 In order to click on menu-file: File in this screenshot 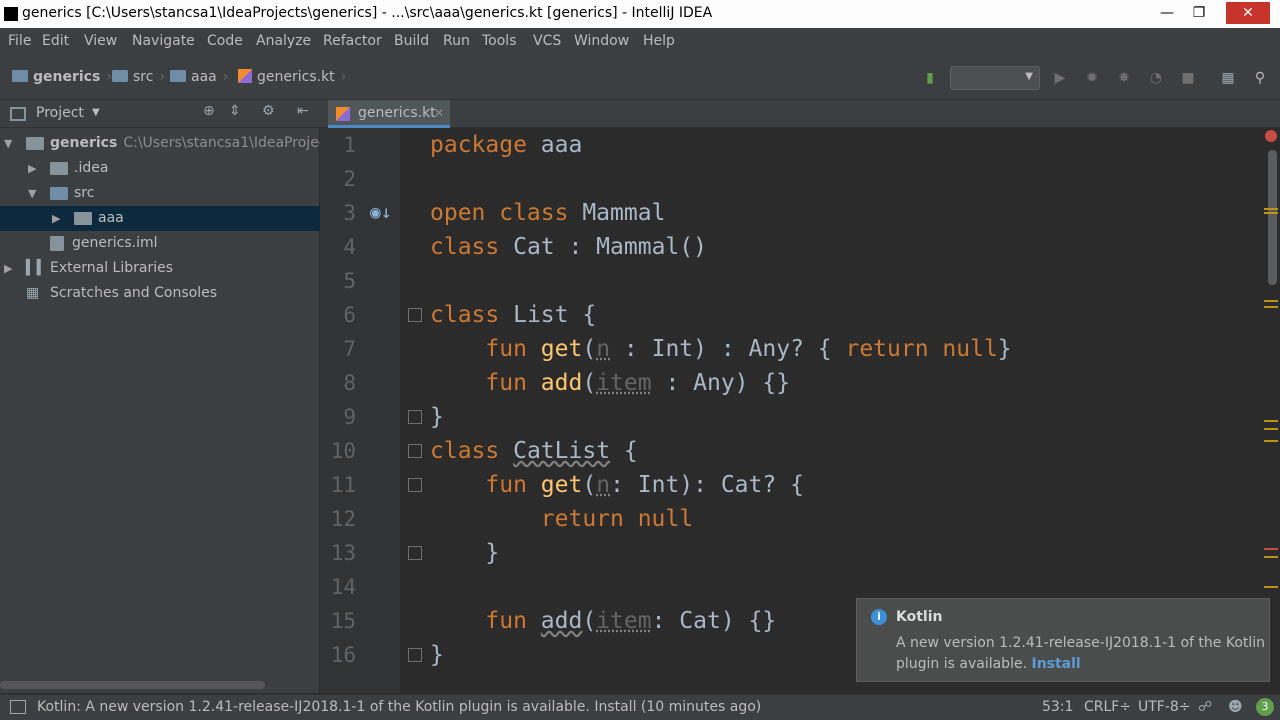, I will do `click(19, 41)`.